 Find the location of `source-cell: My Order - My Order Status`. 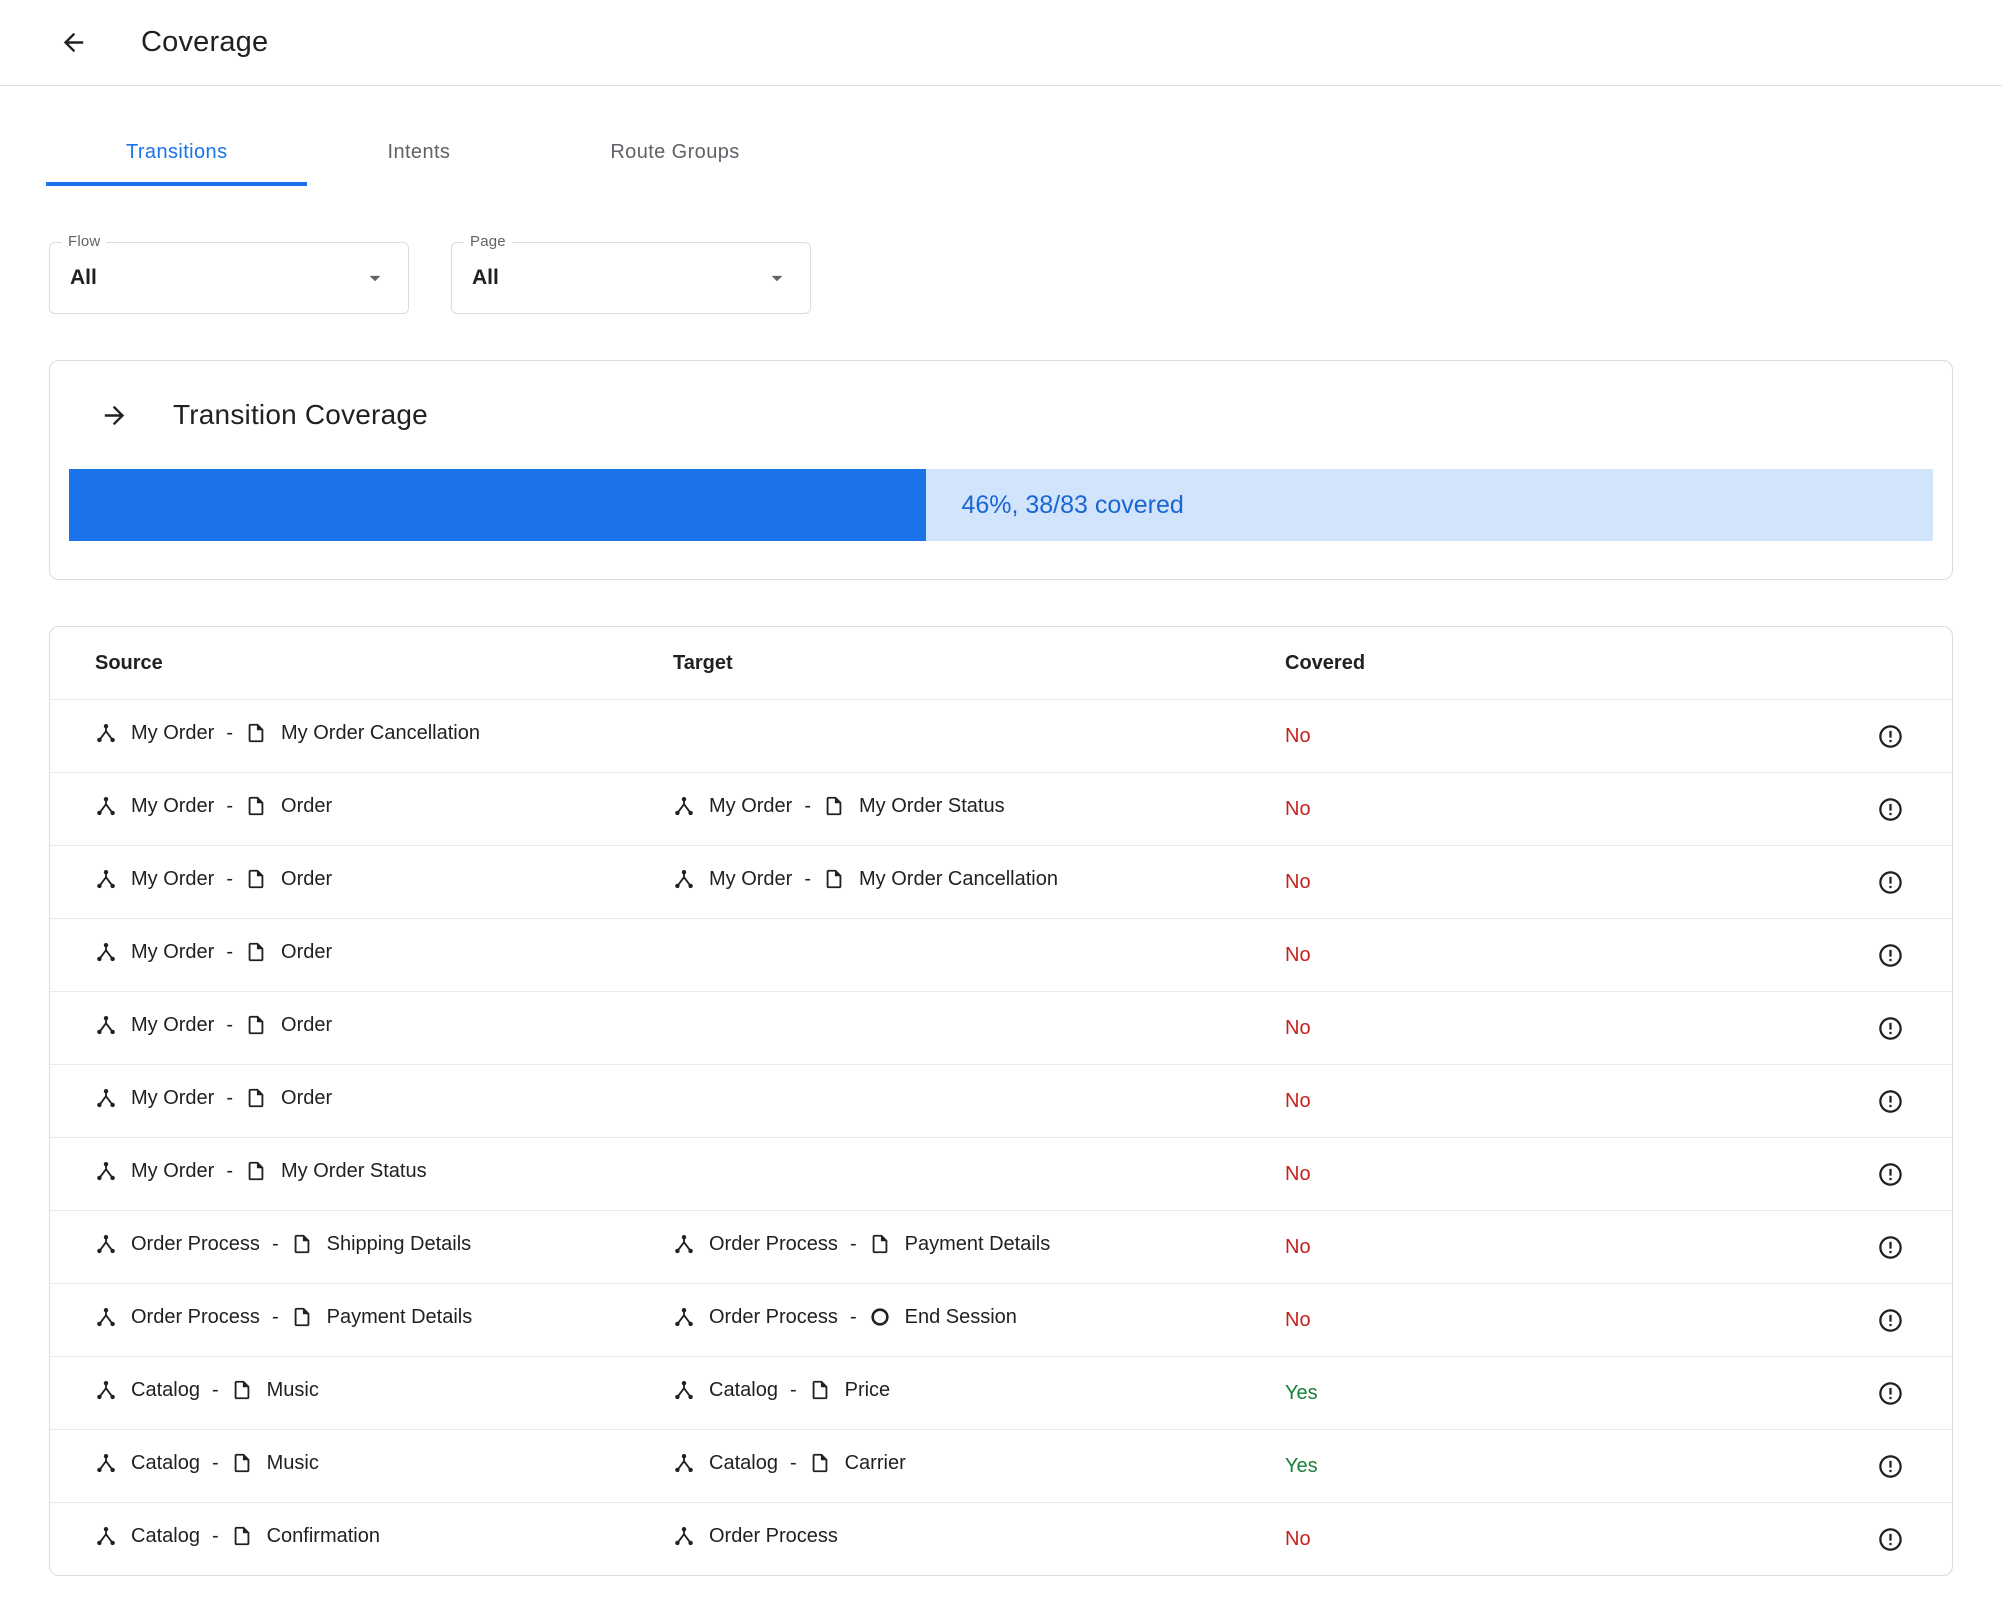

source-cell: My Order - My Order Status is located at coordinates (384, 1174).